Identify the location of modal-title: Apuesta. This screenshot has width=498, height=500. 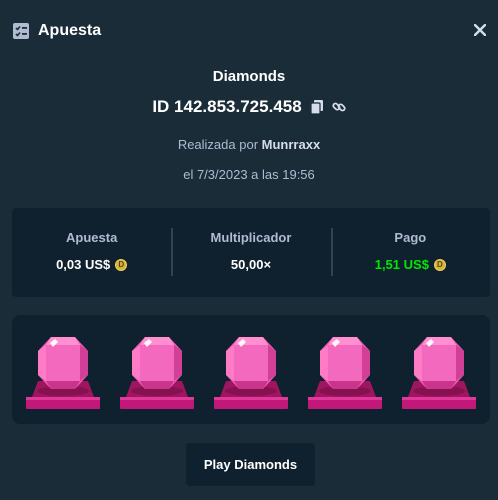
(70, 30).